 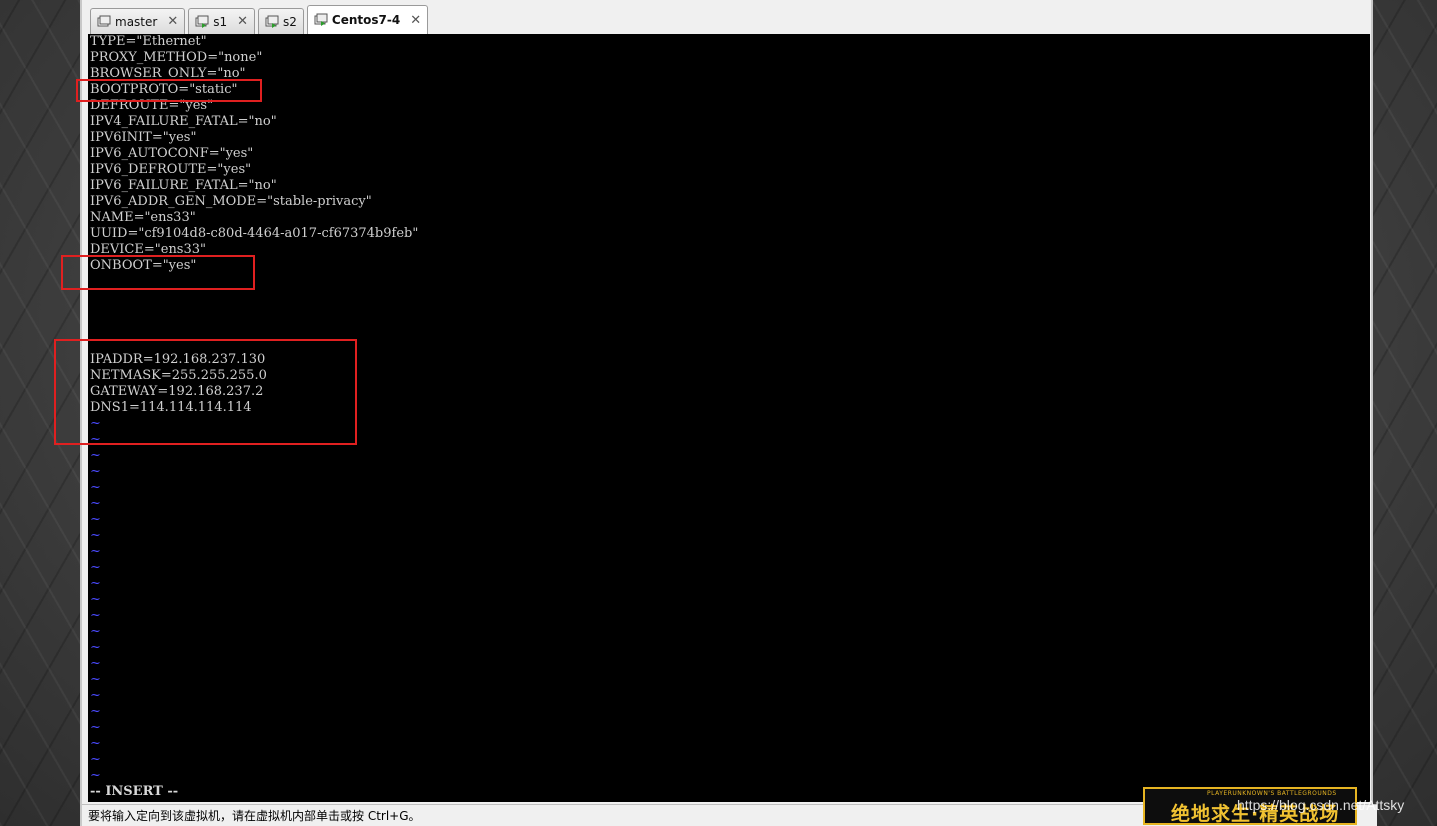 I want to click on config-line: IPV6_FAILURE_FATAL="no", so click(x=183, y=185).